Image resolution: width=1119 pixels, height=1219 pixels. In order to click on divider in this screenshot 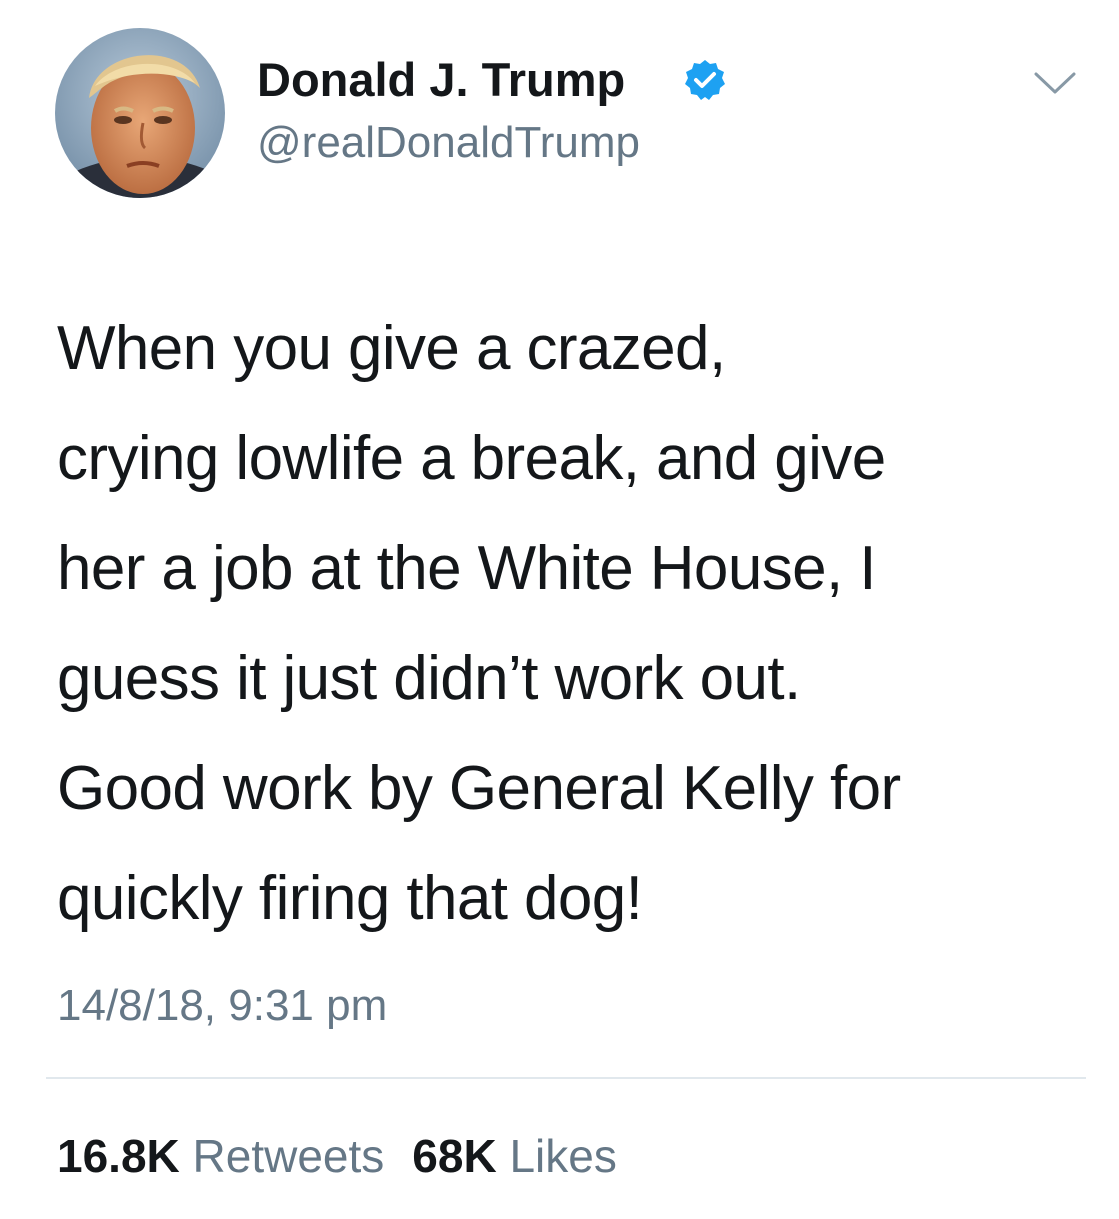, I will do `click(566, 1078)`.